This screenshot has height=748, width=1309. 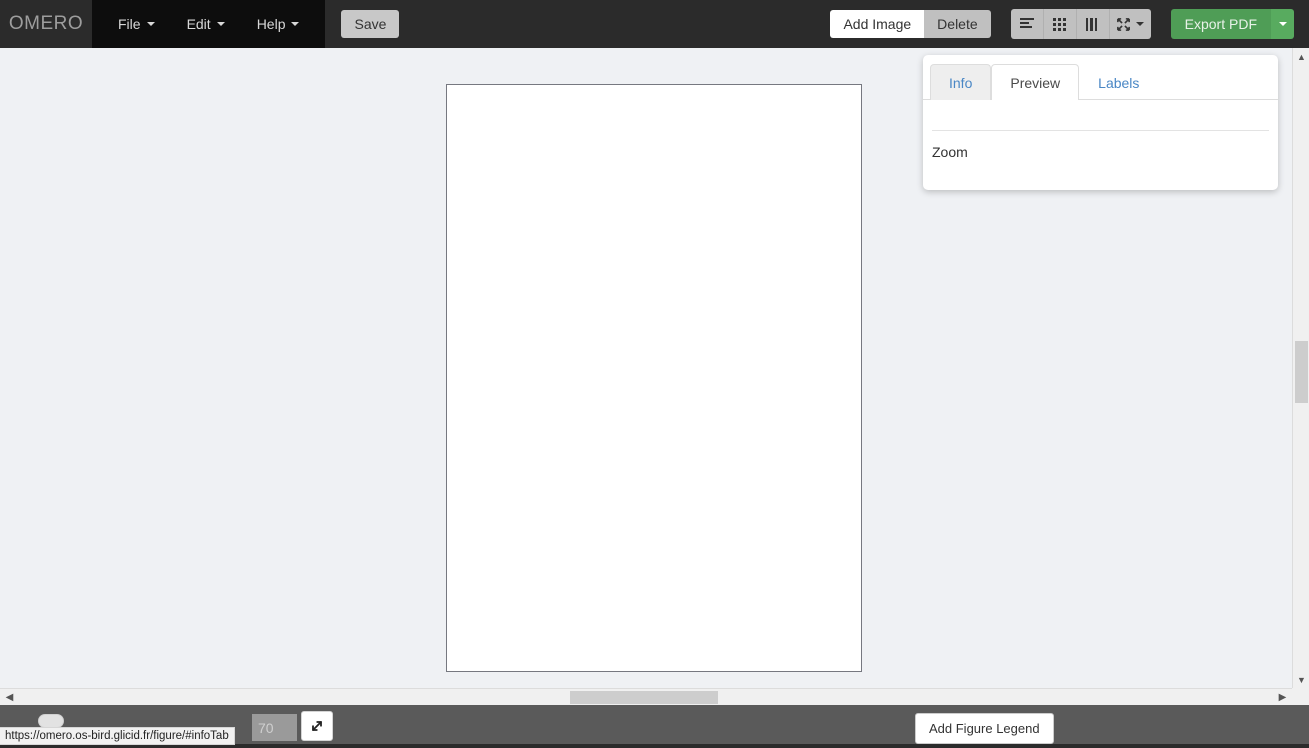 I want to click on navbar-right-group: Add Image Delete Export PDF, so click(x=1069, y=24).